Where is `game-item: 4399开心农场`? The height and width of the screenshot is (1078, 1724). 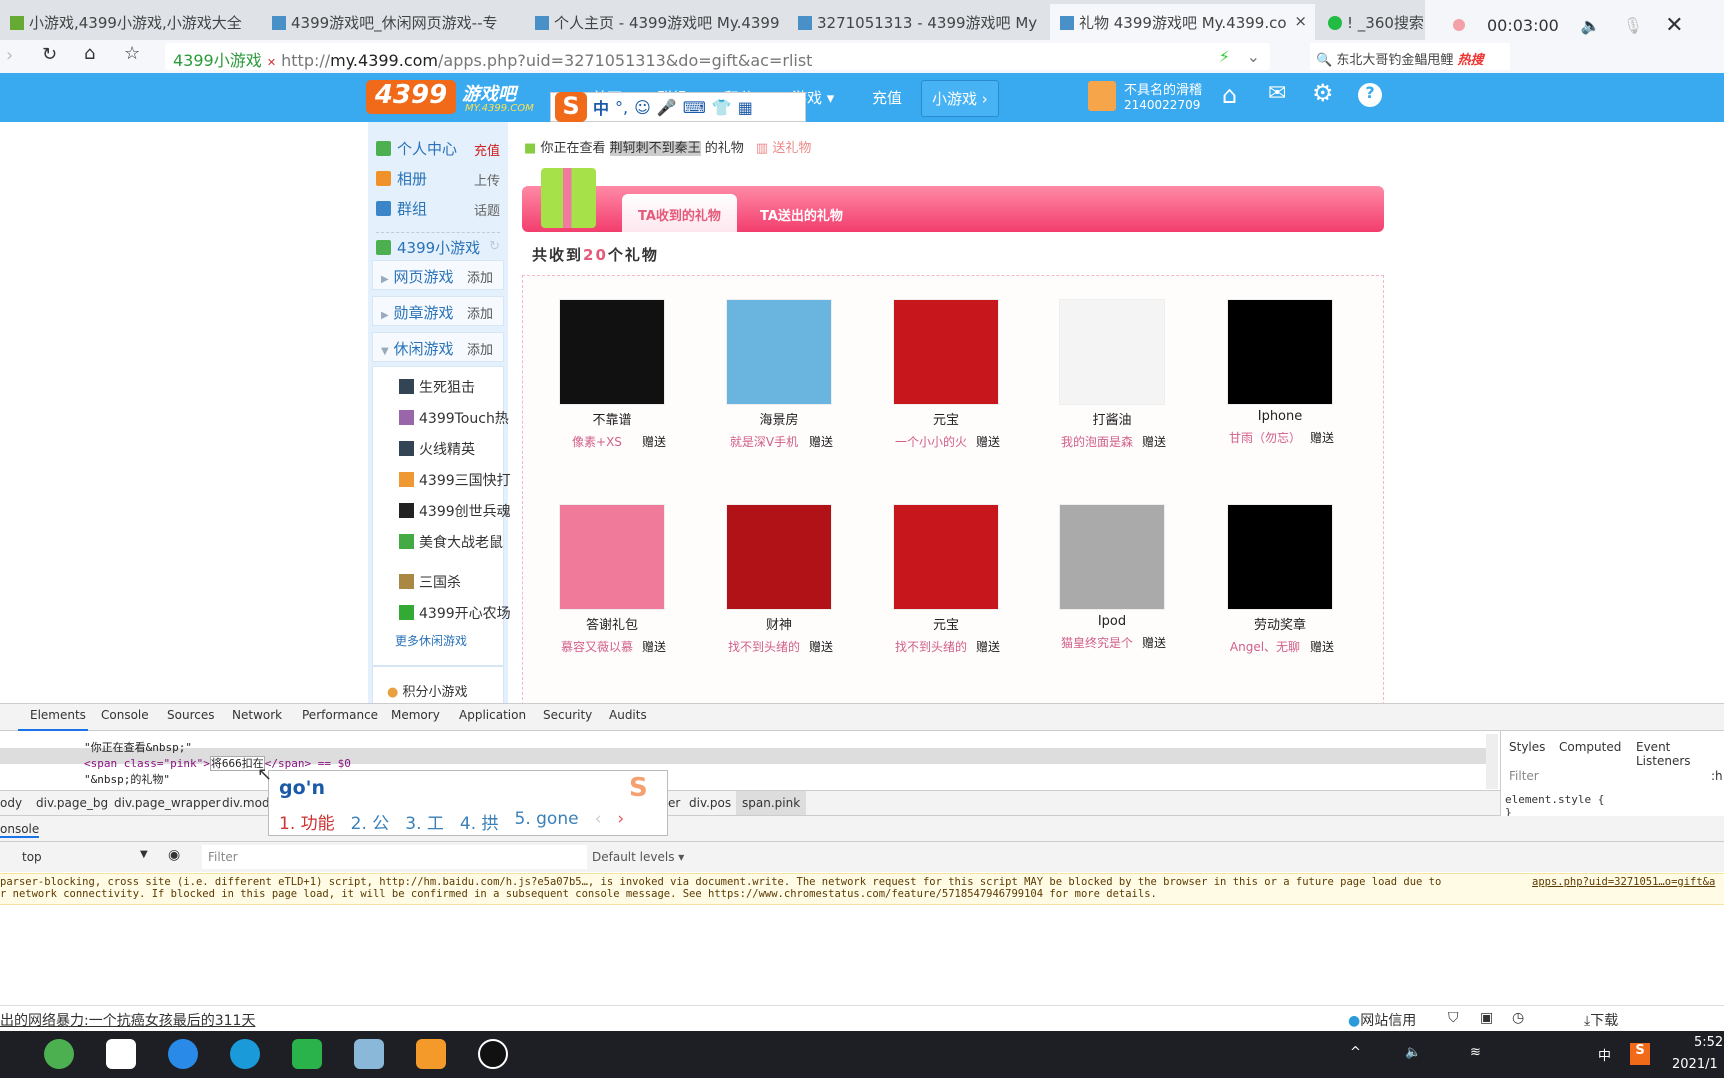 game-item: 4399开心农场 is located at coordinates (455, 613).